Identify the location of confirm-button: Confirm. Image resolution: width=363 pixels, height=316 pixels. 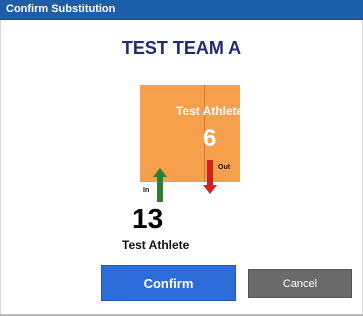
(168, 283).